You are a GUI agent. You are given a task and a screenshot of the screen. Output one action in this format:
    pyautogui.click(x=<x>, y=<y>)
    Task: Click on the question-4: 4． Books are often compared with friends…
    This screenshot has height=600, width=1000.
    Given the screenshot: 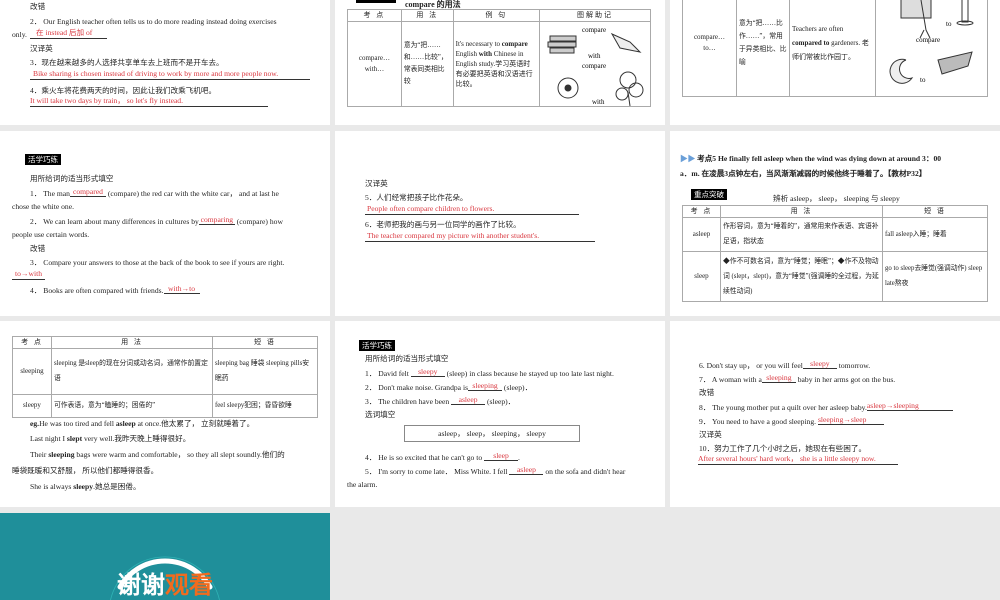 What is the action you would take?
    pyautogui.click(x=115, y=290)
    